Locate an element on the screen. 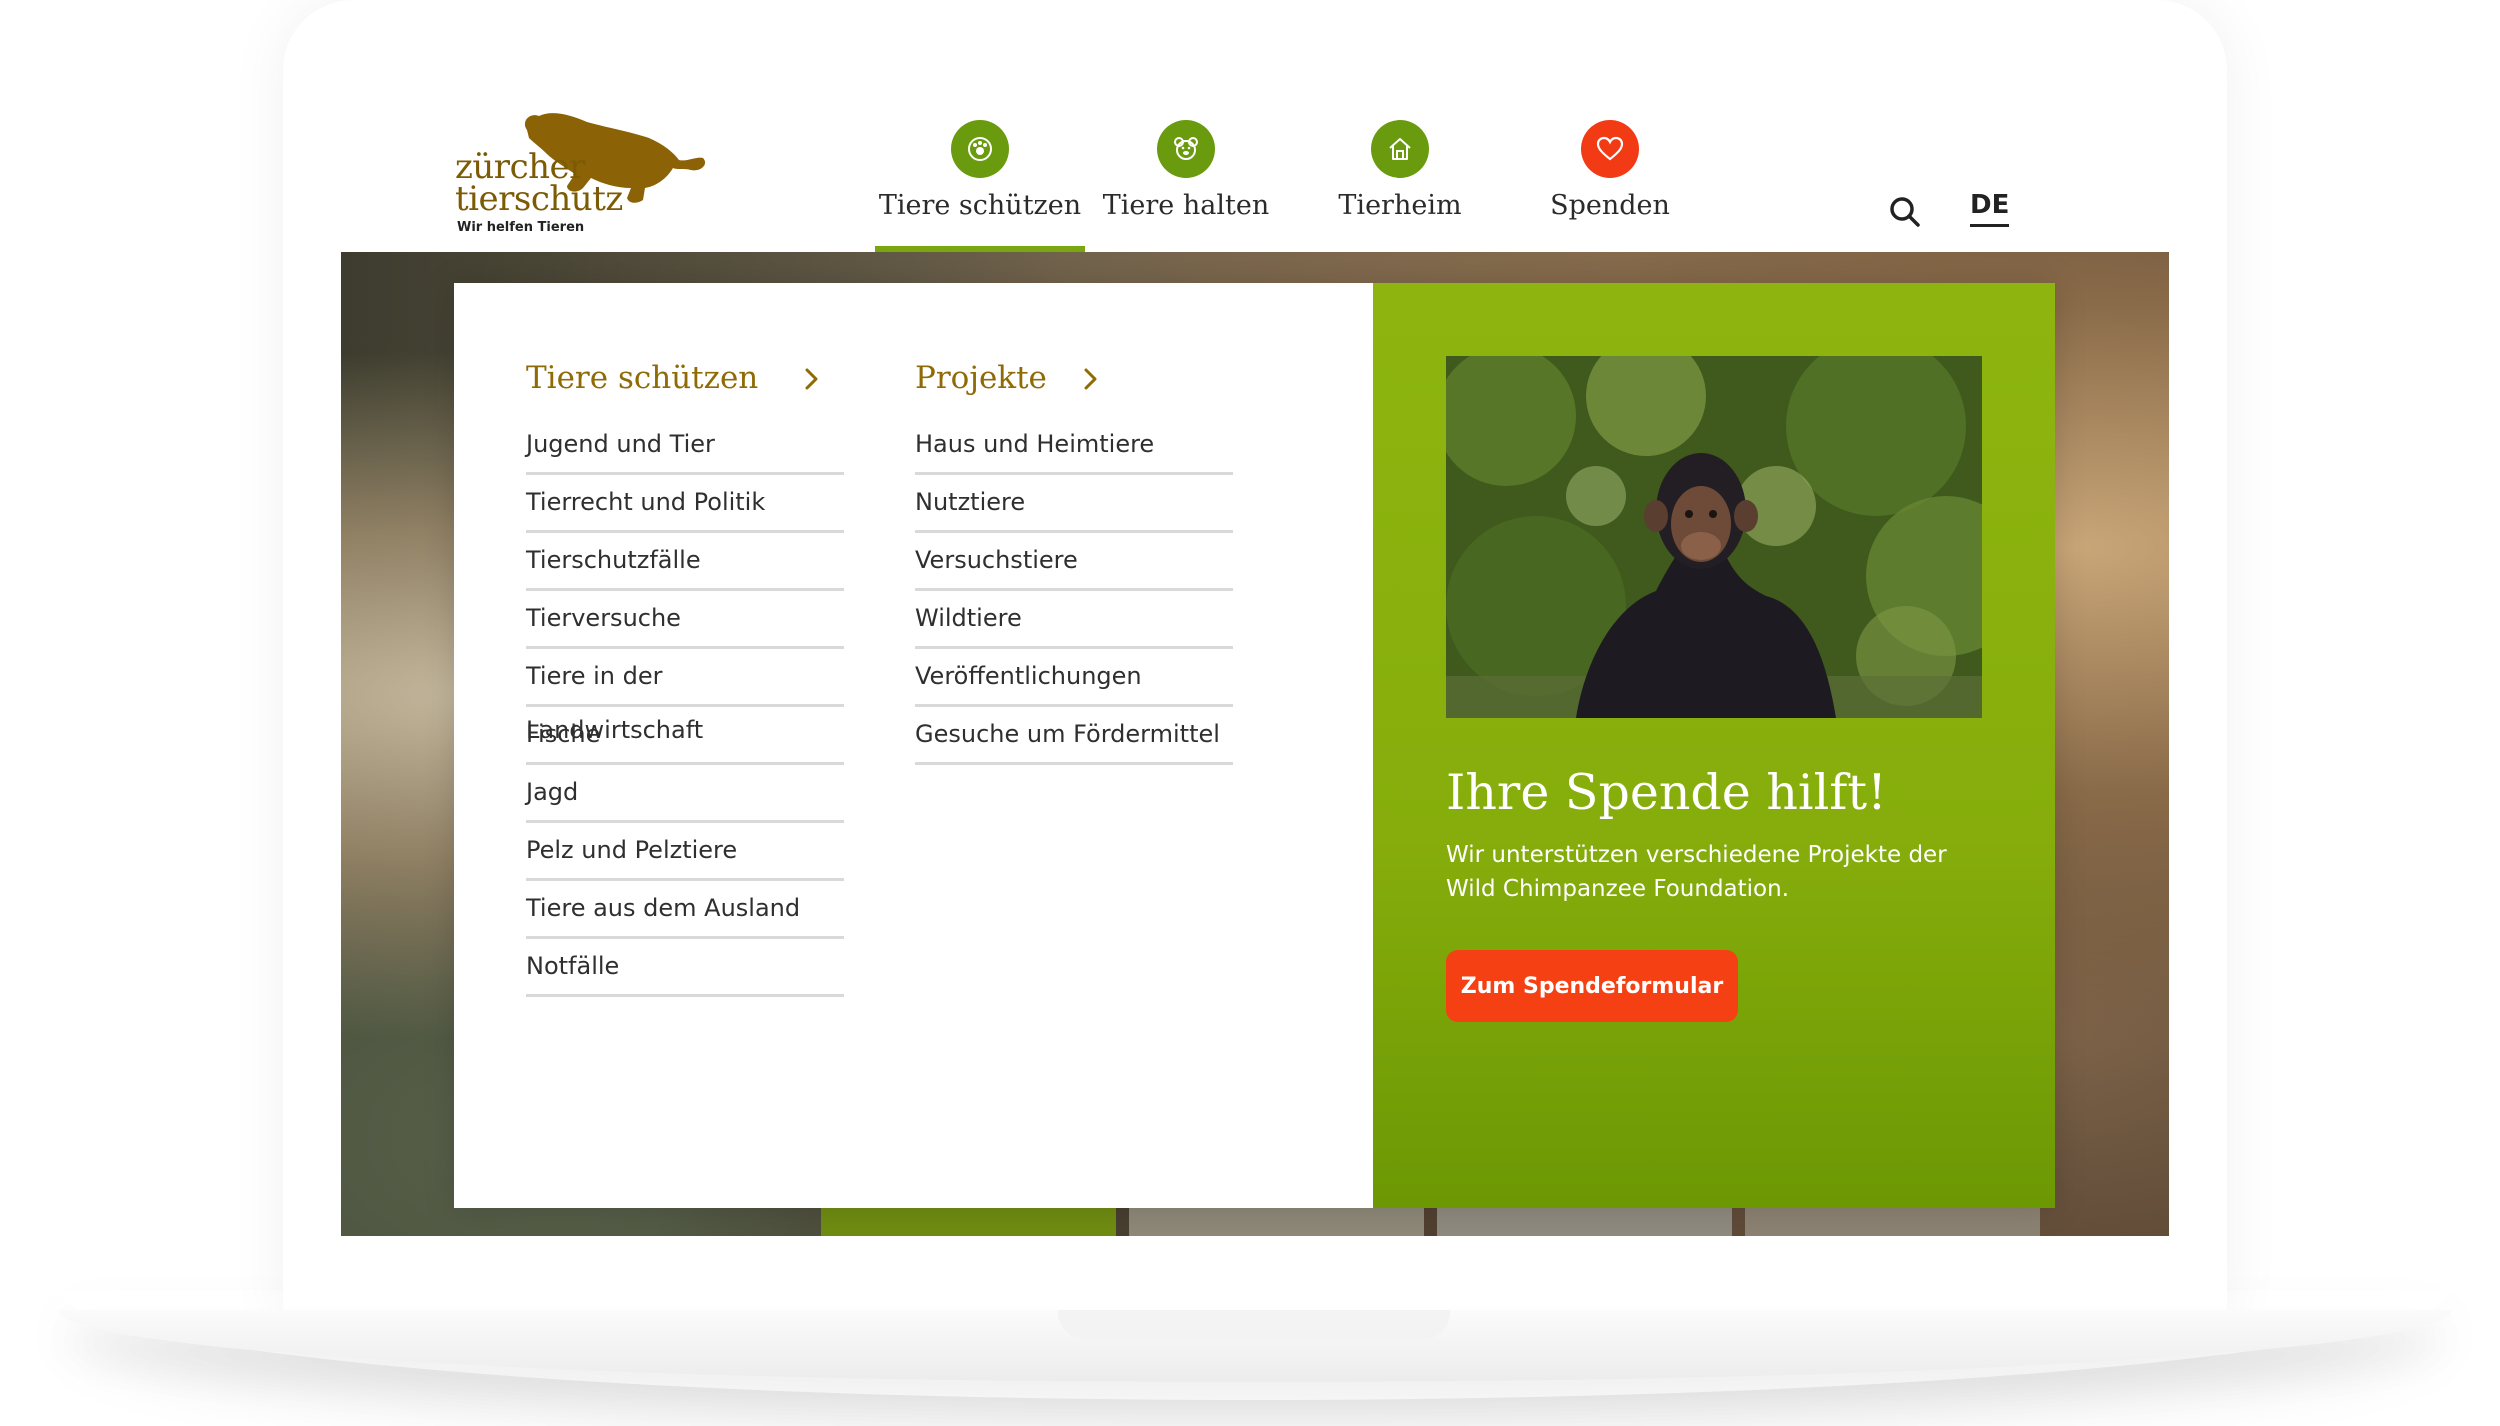 This screenshot has width=2500, height=1426. paw-target-icon is located at coordinates (980, 149).